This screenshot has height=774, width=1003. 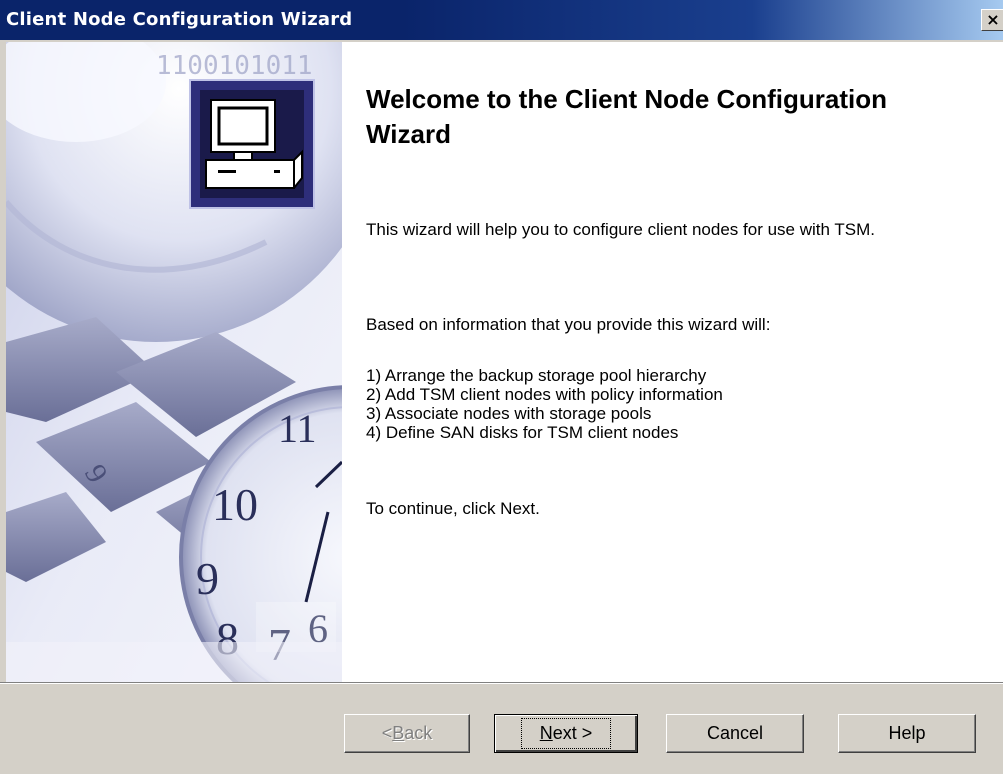 What do you see at coordinates (297, 428) in the screenshot?
I see `svg-text: 11` at bounding box center [297, 428].